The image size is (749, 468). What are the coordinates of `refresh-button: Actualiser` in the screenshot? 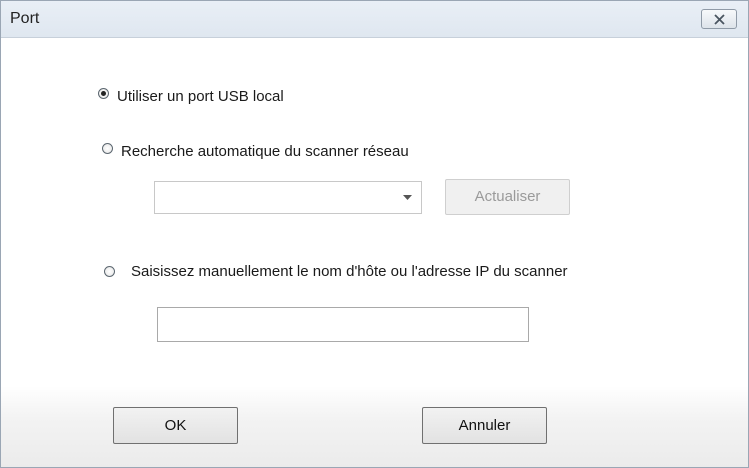 It's located at (507, 197).